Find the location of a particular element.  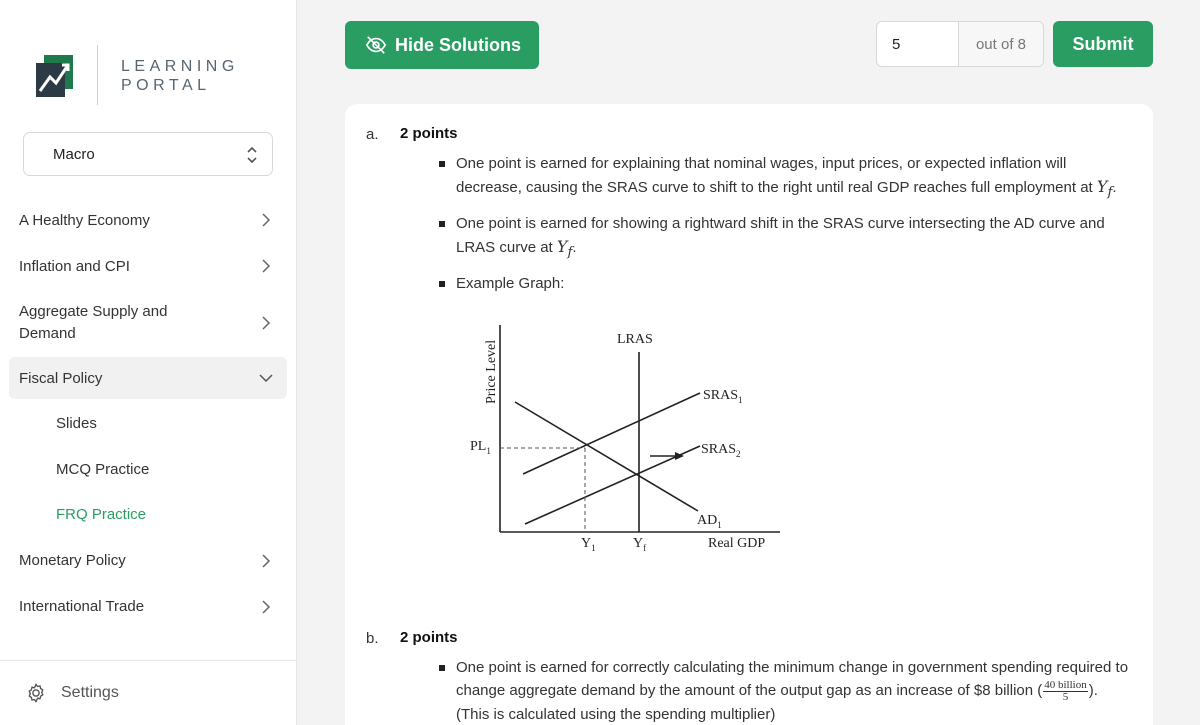

logo-divider is located at coordinates (97, 75).